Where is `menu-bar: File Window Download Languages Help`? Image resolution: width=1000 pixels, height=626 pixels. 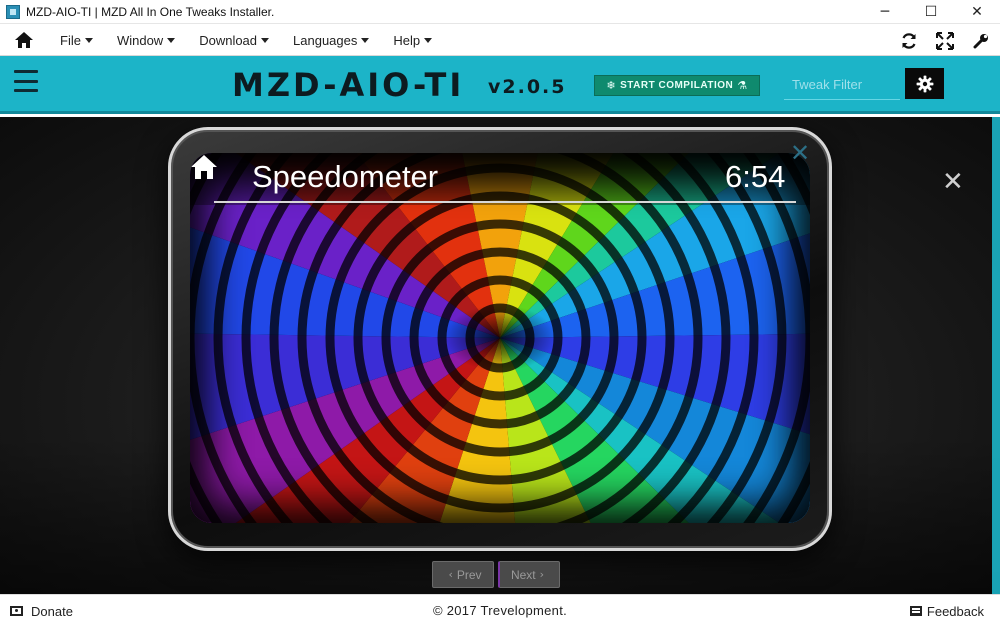
menu-bar: File Window Download Languages Help is located at coordinates (500, 40).